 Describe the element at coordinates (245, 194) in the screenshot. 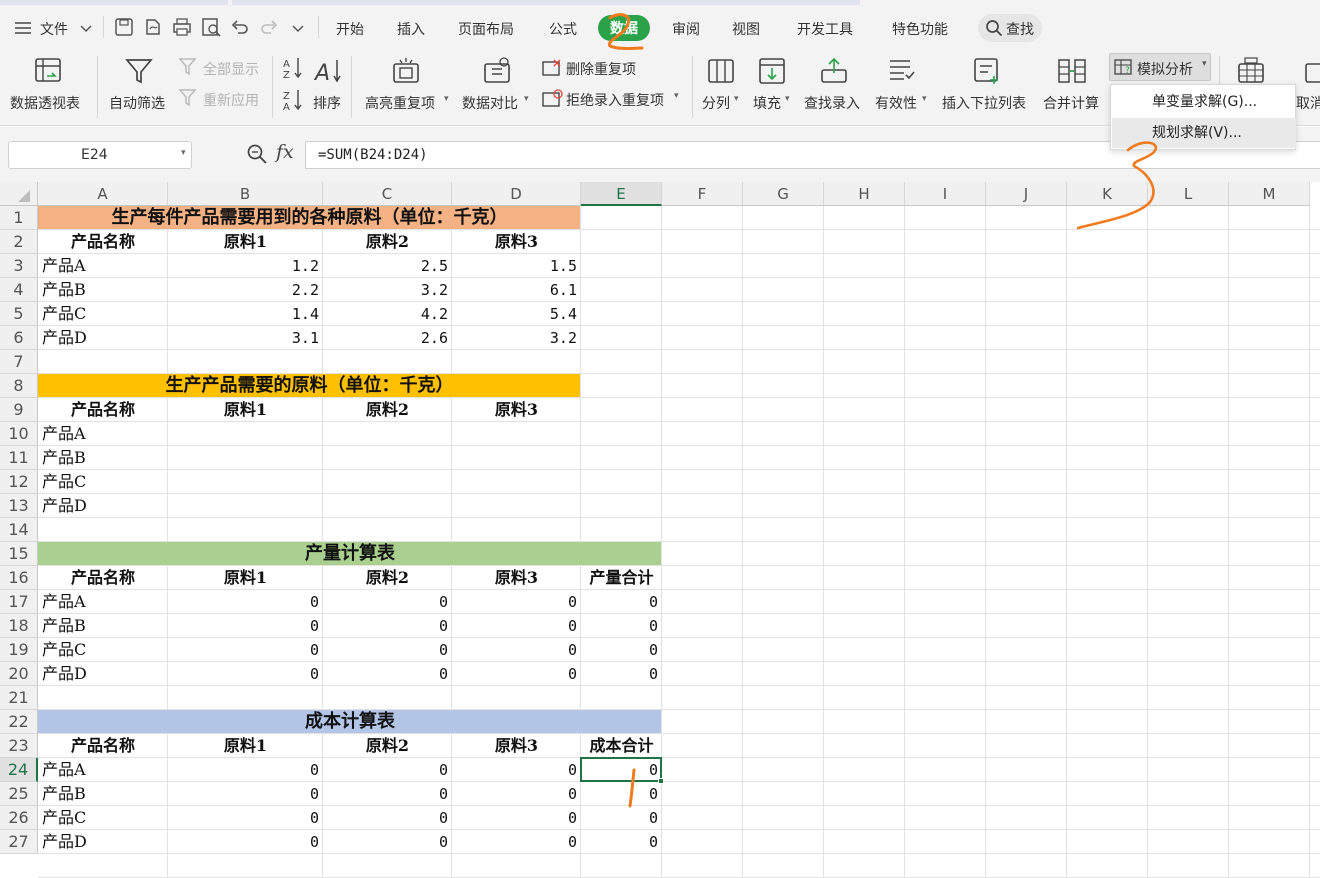

I see `column-header-b: B` at that location.